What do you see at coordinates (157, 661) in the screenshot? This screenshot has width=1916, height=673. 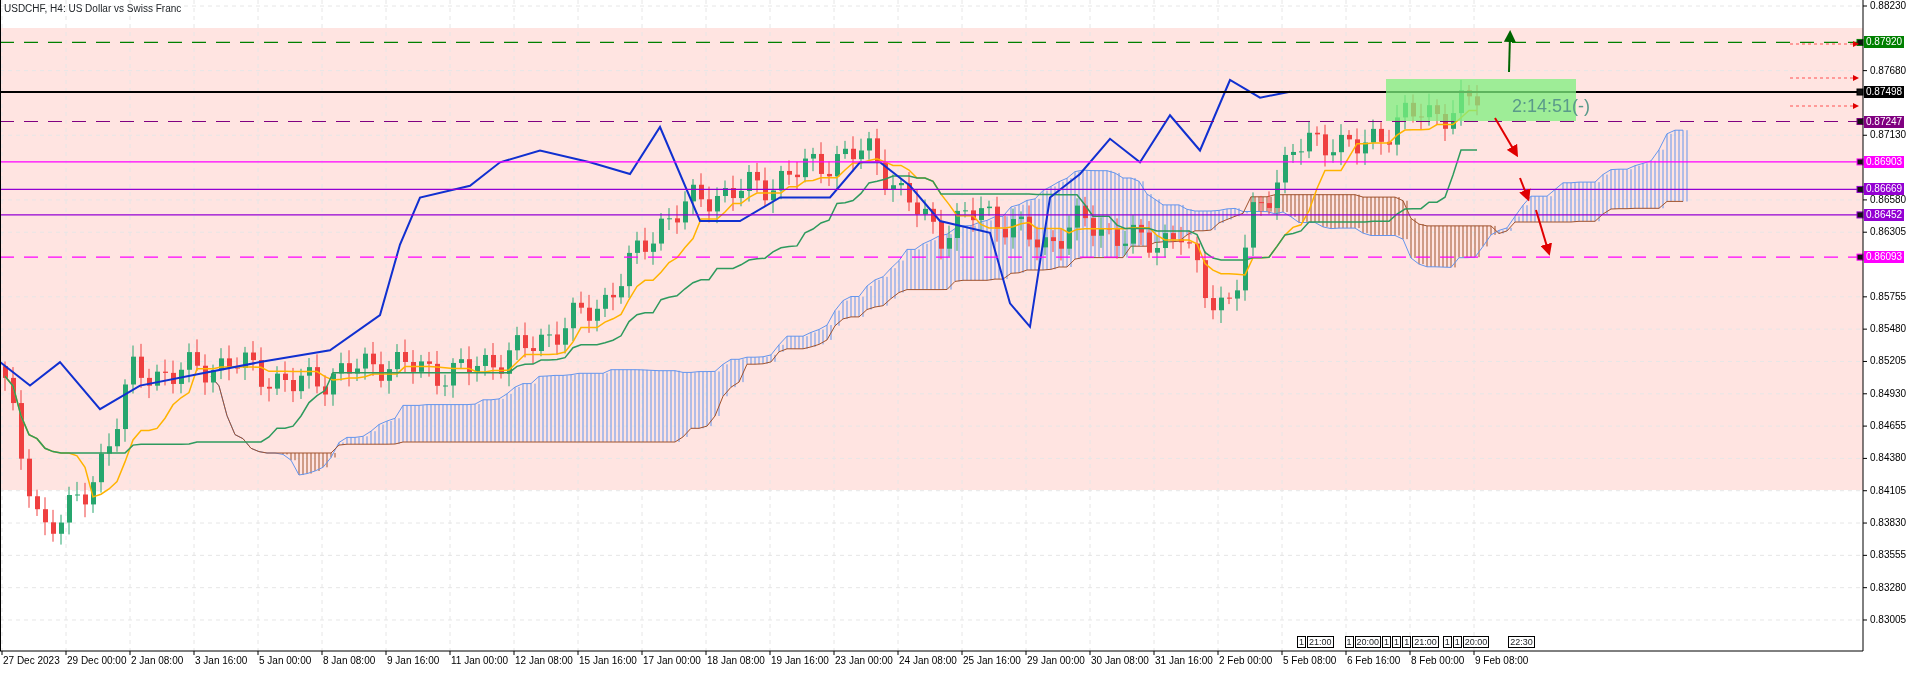 I see `time-label: 2 Jan 08:00` at bounding box center [157, 661].